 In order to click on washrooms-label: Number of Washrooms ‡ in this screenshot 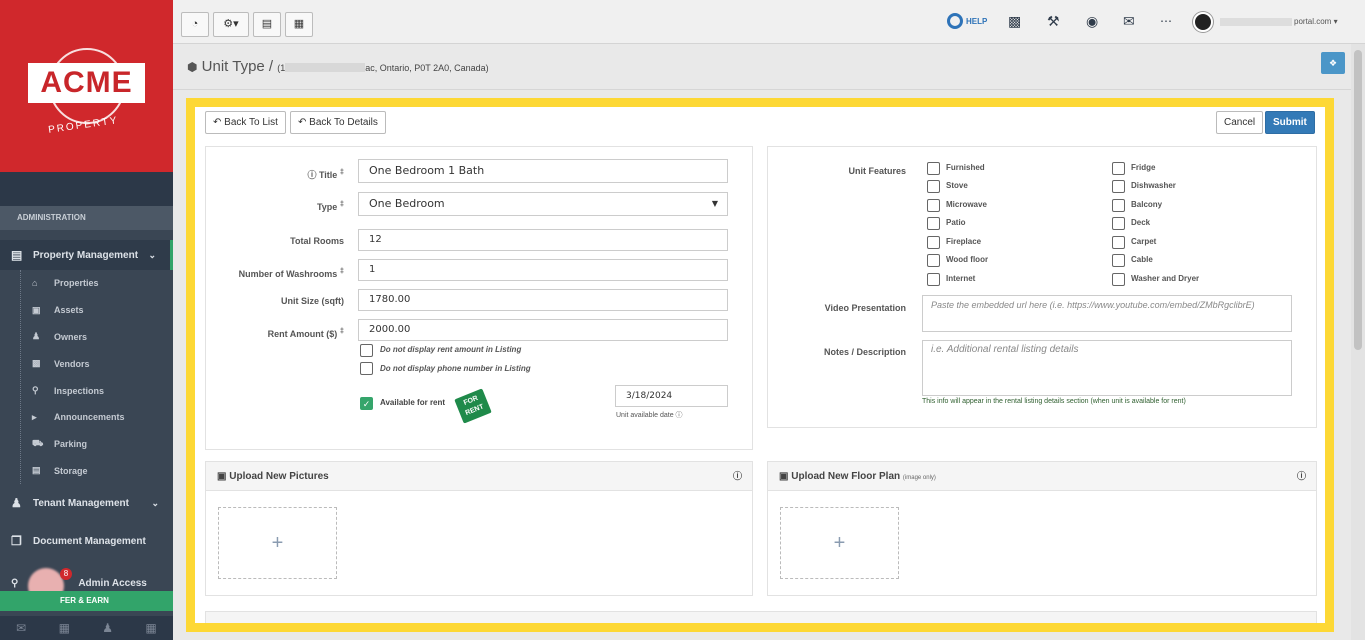, I will do `click(291, 272)`.